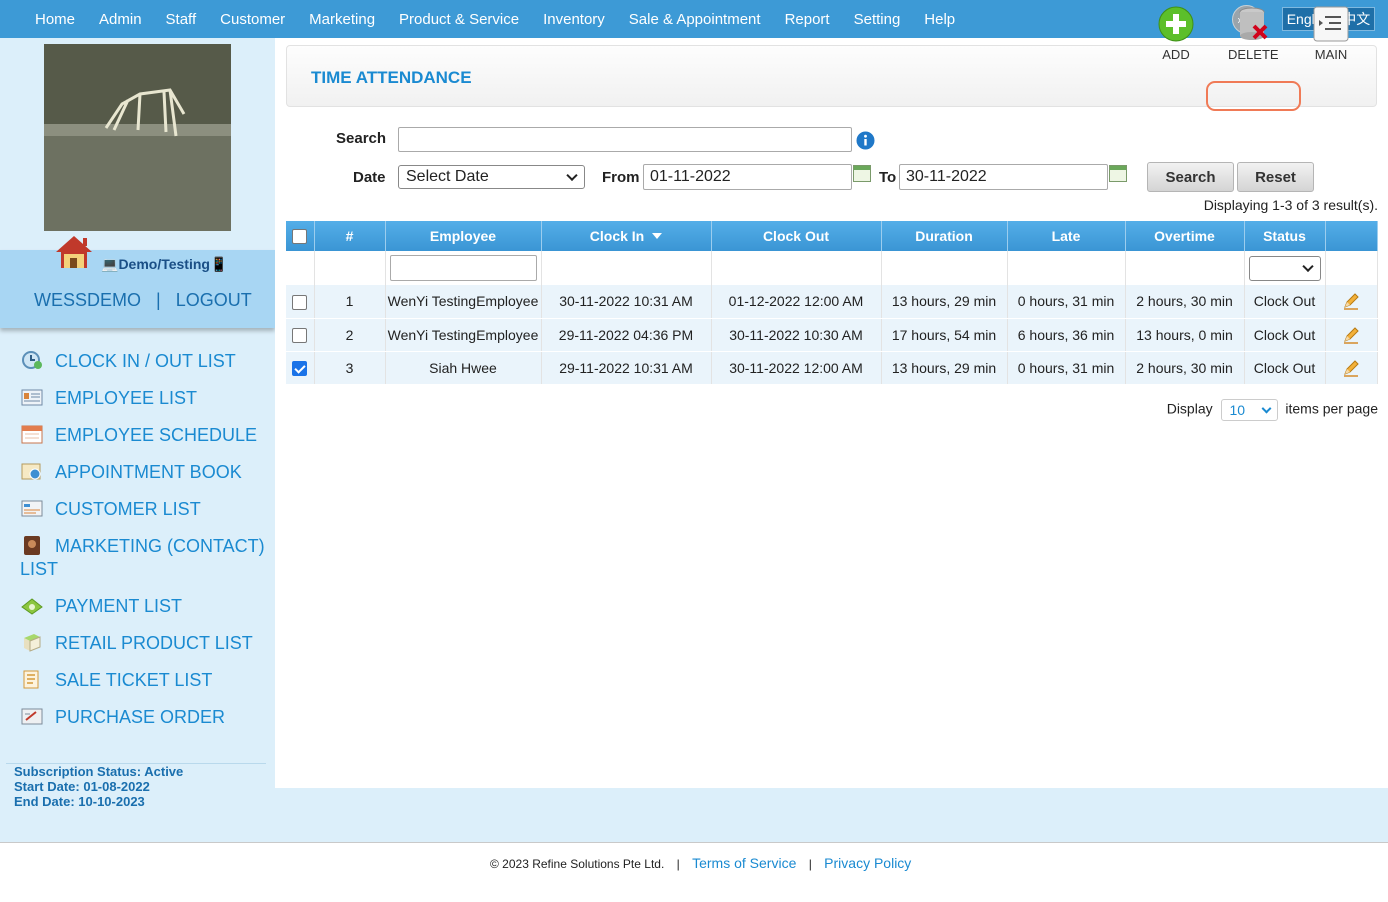 The image size is (1388, 902). I want to click on col-duration: Duration, so click(944, 236).